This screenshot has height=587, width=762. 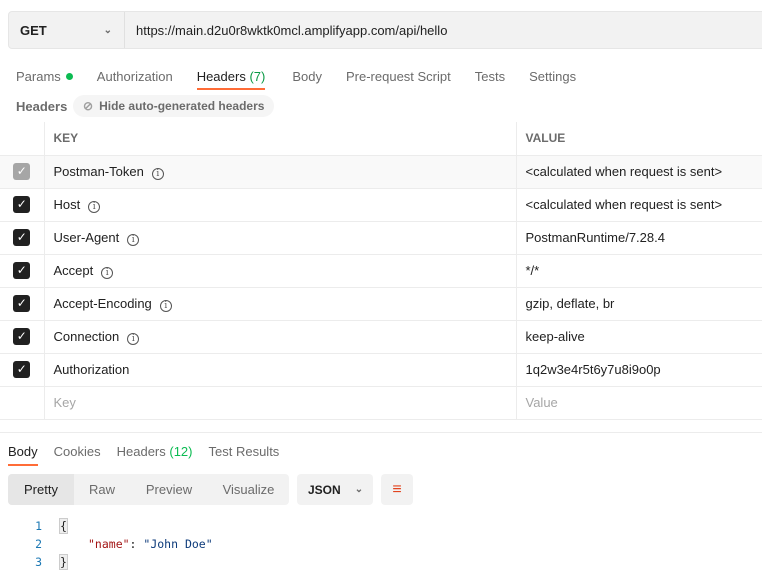 I want to click on value-cell: PostmanRuntime/7.28.4, so click(x=639, y=237).